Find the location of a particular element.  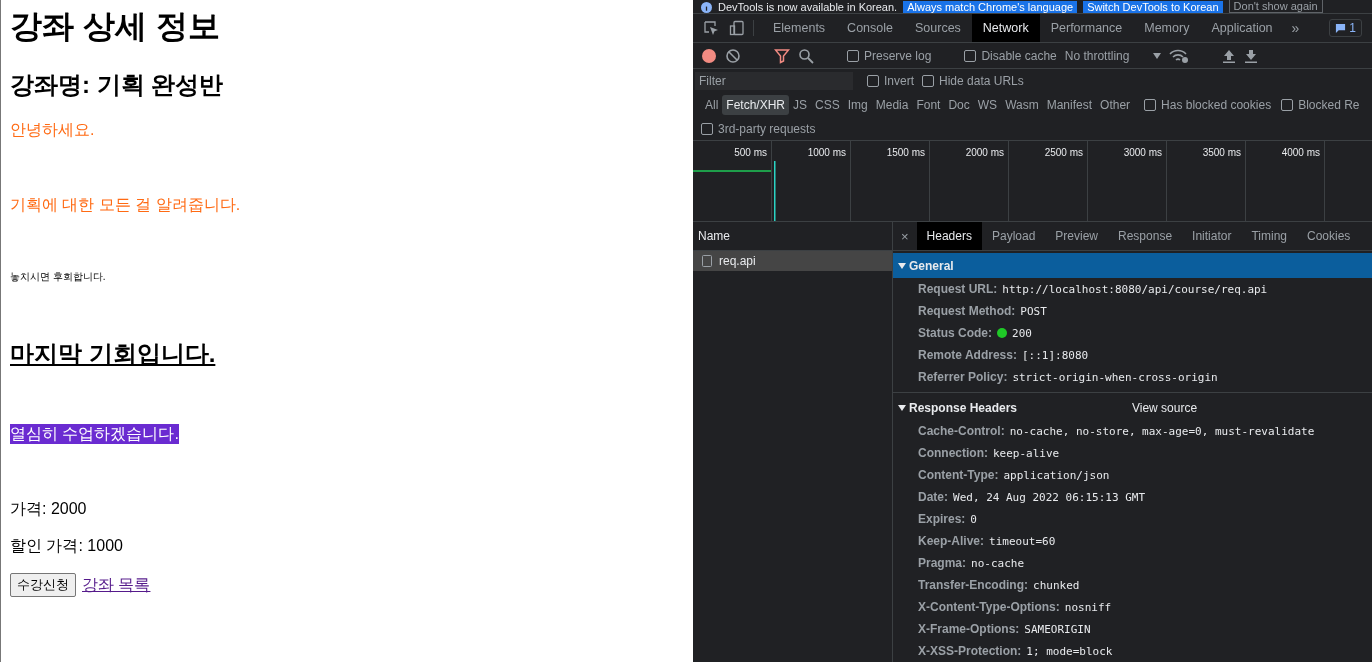

course-name: 강좌명: 기획 완성반 is located at coordinates (117, 85).